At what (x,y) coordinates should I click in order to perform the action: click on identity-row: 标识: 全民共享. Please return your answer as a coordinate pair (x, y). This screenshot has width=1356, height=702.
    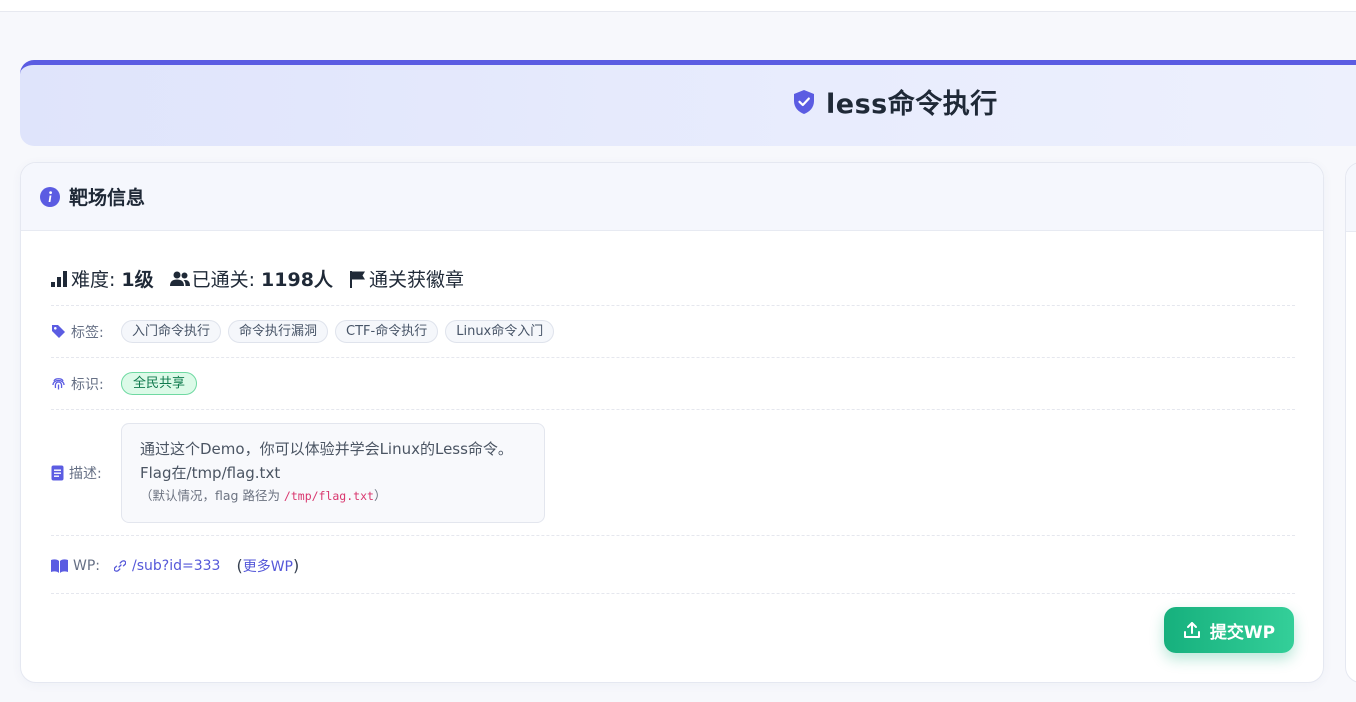
    Looking at the image, I should click on (124, 383).